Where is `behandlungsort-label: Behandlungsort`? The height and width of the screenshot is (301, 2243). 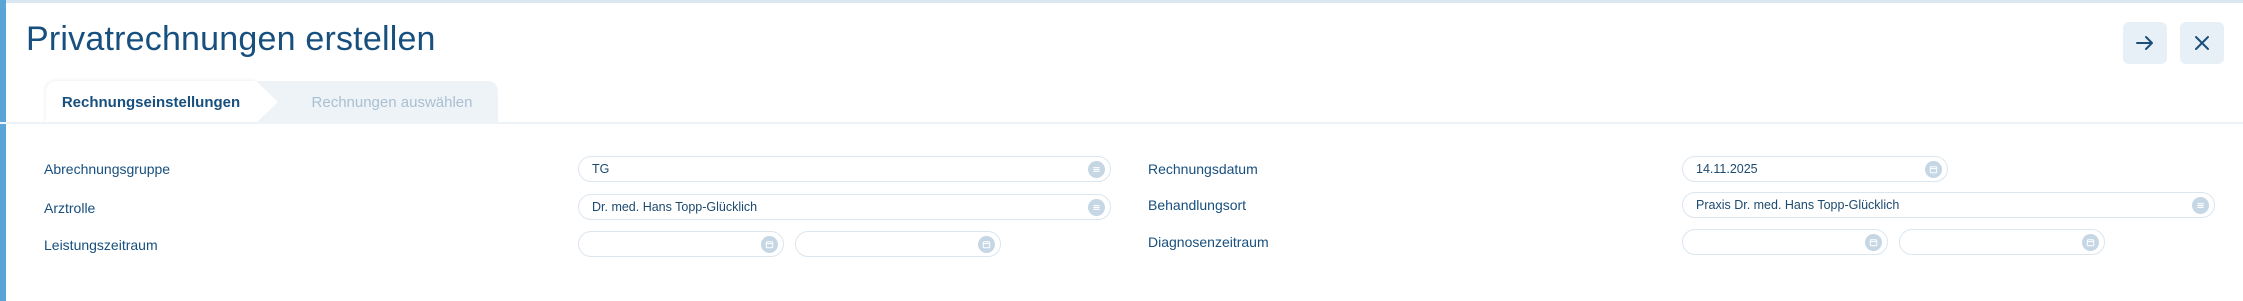
behandlungsort-label: Behandlungsort is located at coordinates (1197, 205).